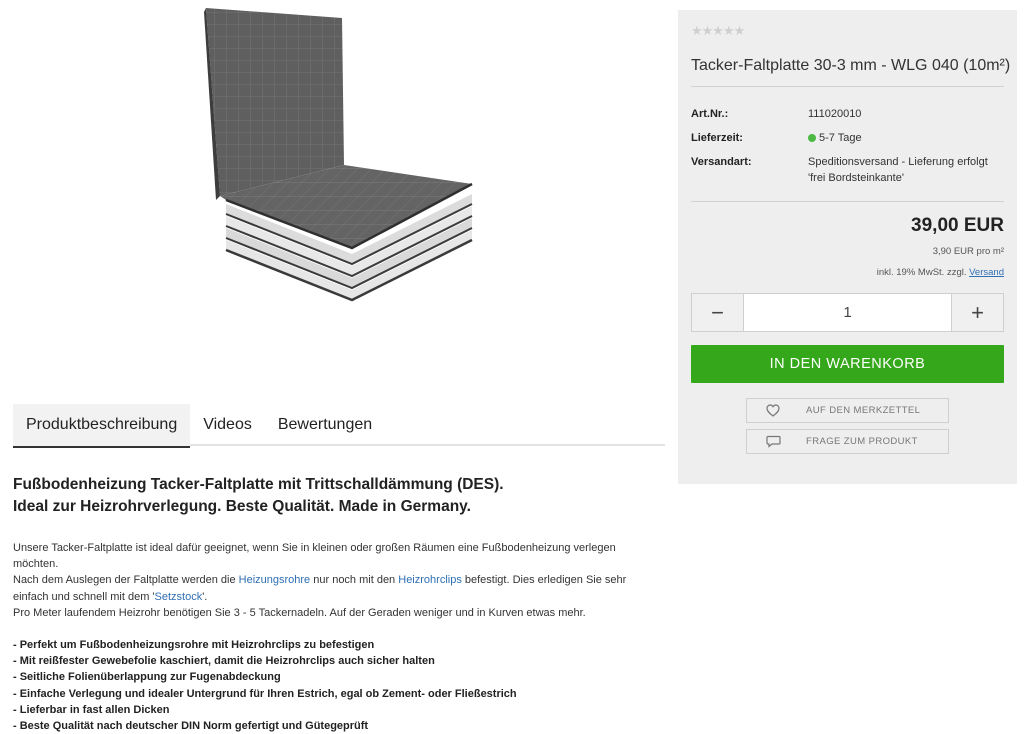 This screenshot has height=734, width=1032. I want to click on delivery-time-value: 5-7 Tage, so click(840, 138).